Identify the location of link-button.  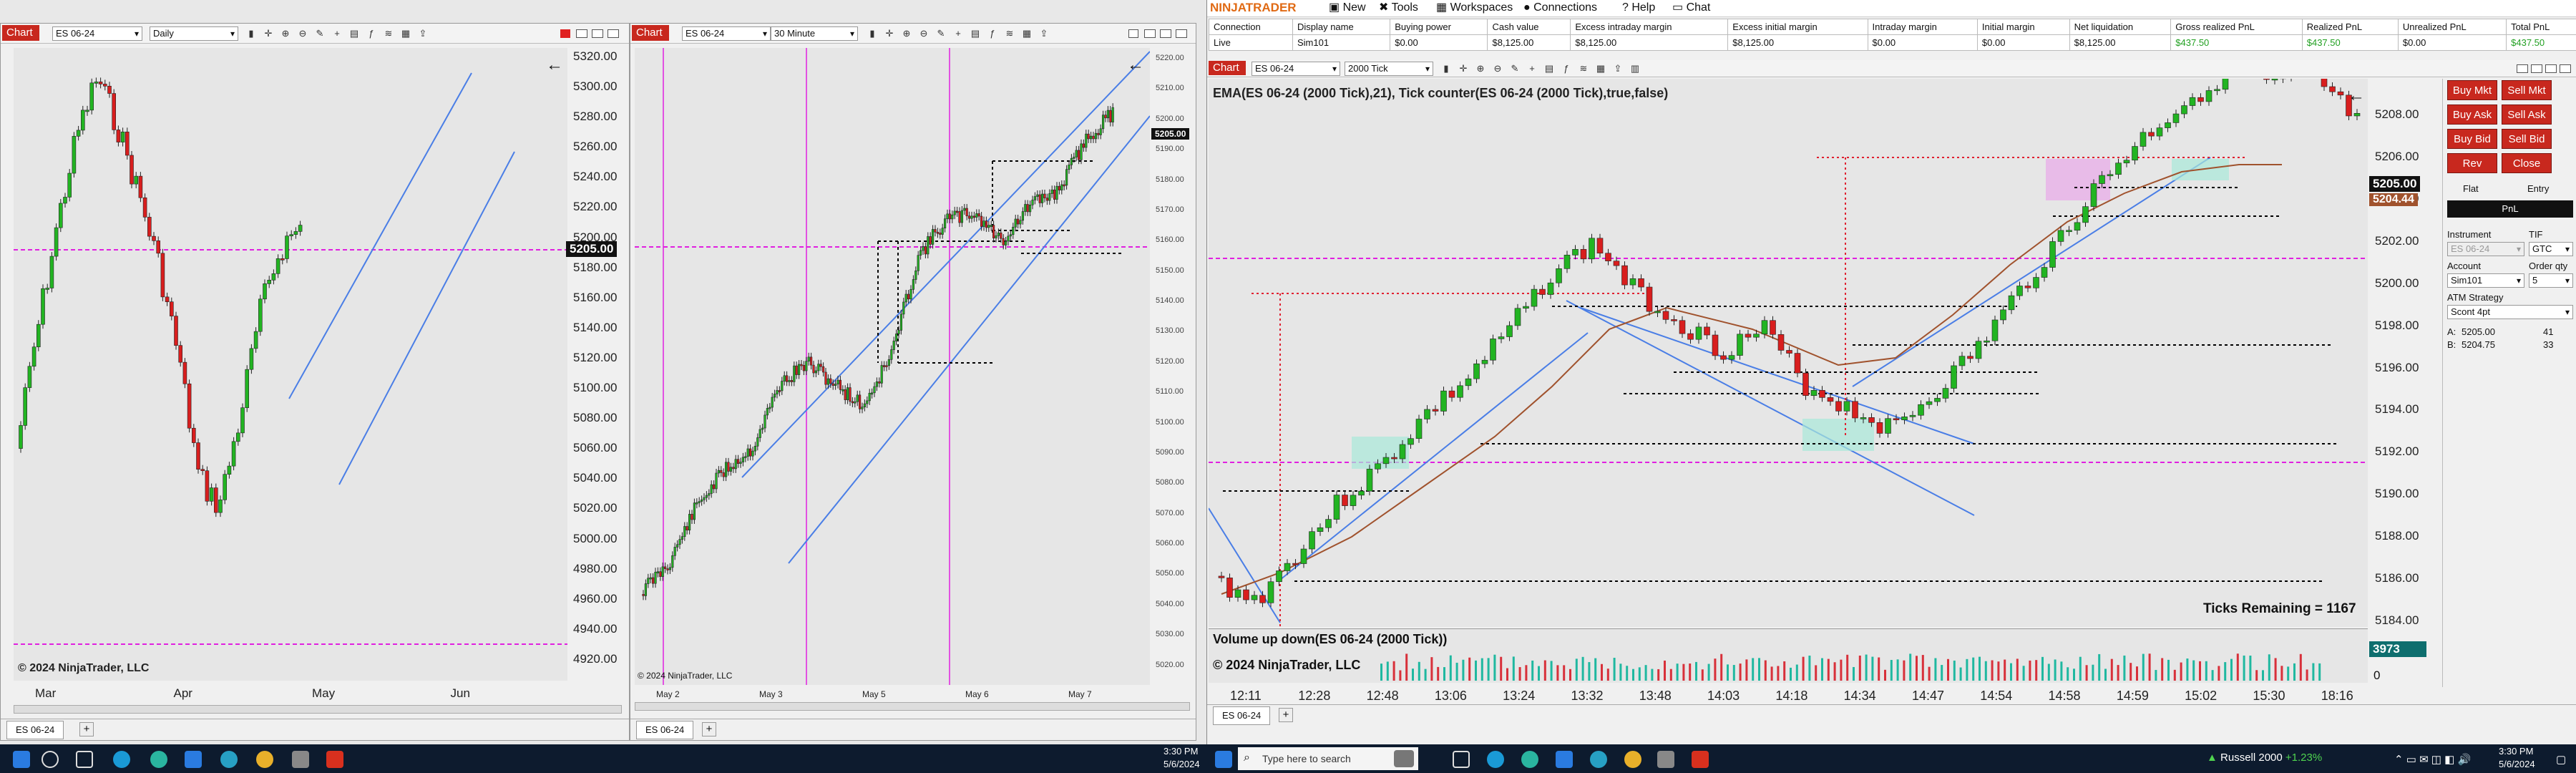
(2522, 68).